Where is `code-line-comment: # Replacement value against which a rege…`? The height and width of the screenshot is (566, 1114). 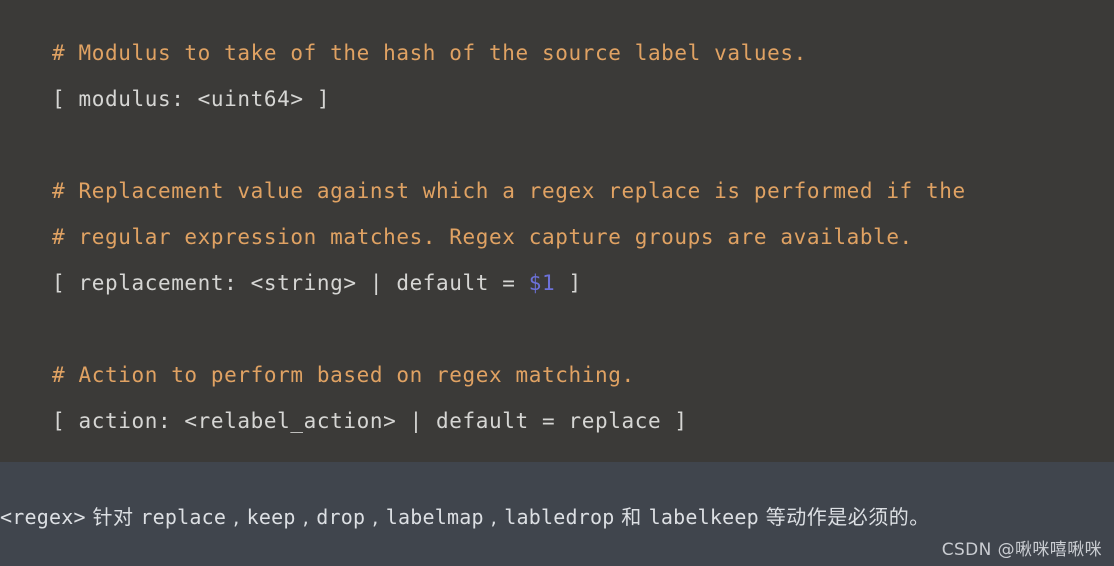
code-line-comment: # Replacement value against which a rege… is located at coordinates (509, 191).